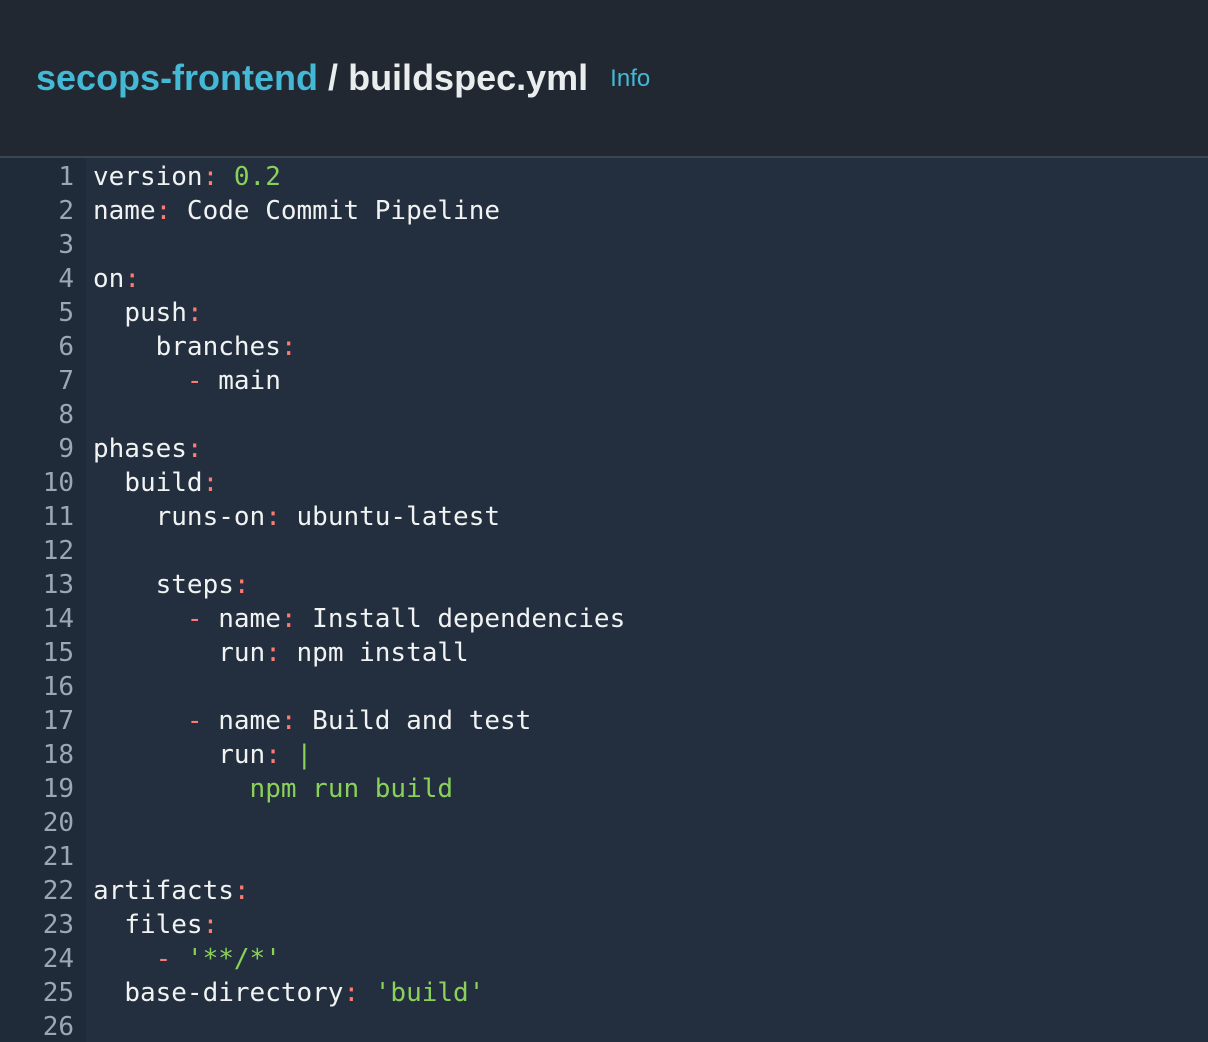 The image size is (1208, 1042). Describe the element at coordinates (58, 823) in the screenshot. I see `line-number: 20` at that location.